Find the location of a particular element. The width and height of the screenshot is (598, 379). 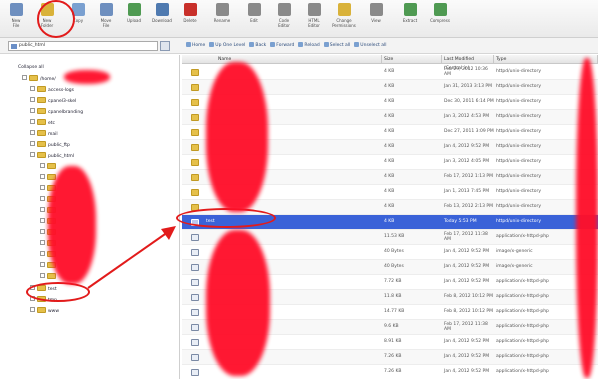

cell-size: 7.26 KB is located at coordinates (393, 356).